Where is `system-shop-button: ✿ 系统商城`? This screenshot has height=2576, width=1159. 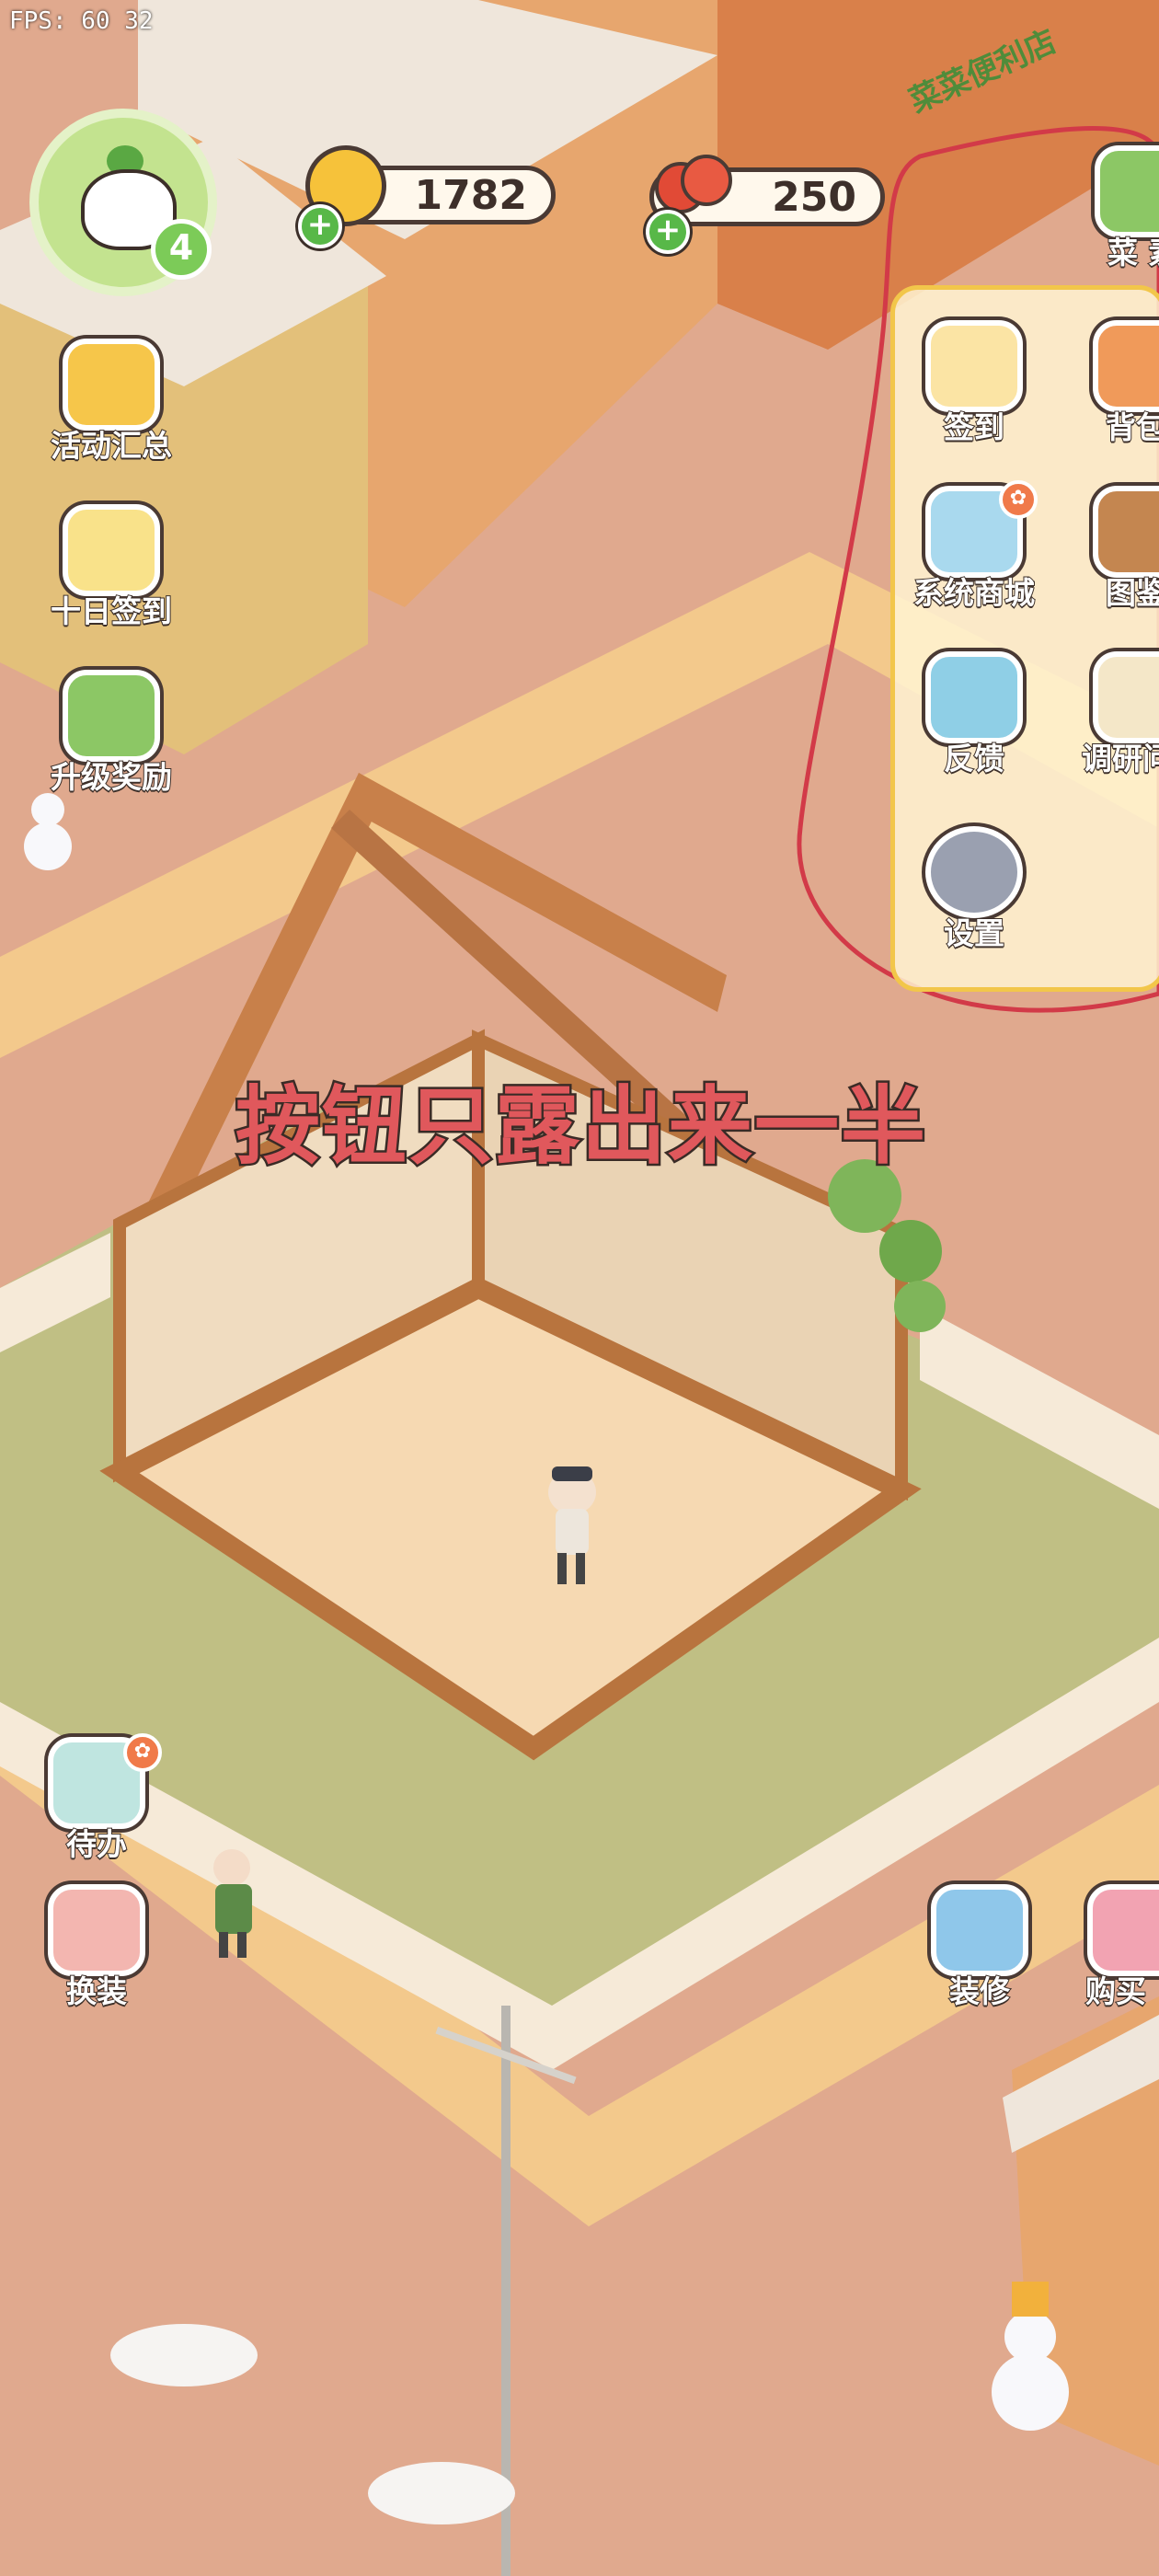 system-shop-button: ✿ 系统商城 is located at coordinates (974, 547).